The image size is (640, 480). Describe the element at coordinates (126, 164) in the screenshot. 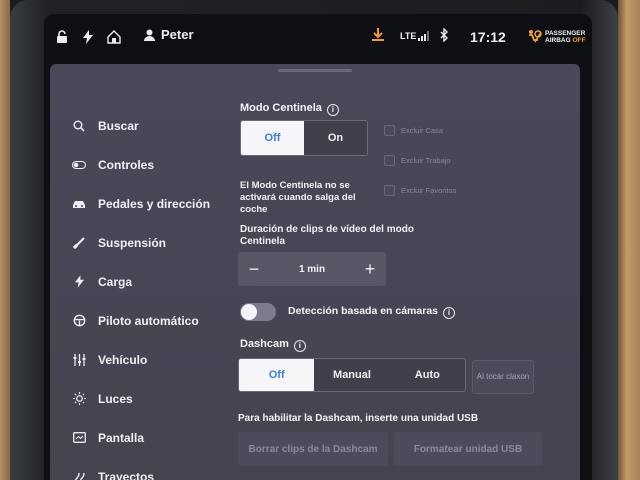

I see `sidebar-item-label: Controles` at that location.